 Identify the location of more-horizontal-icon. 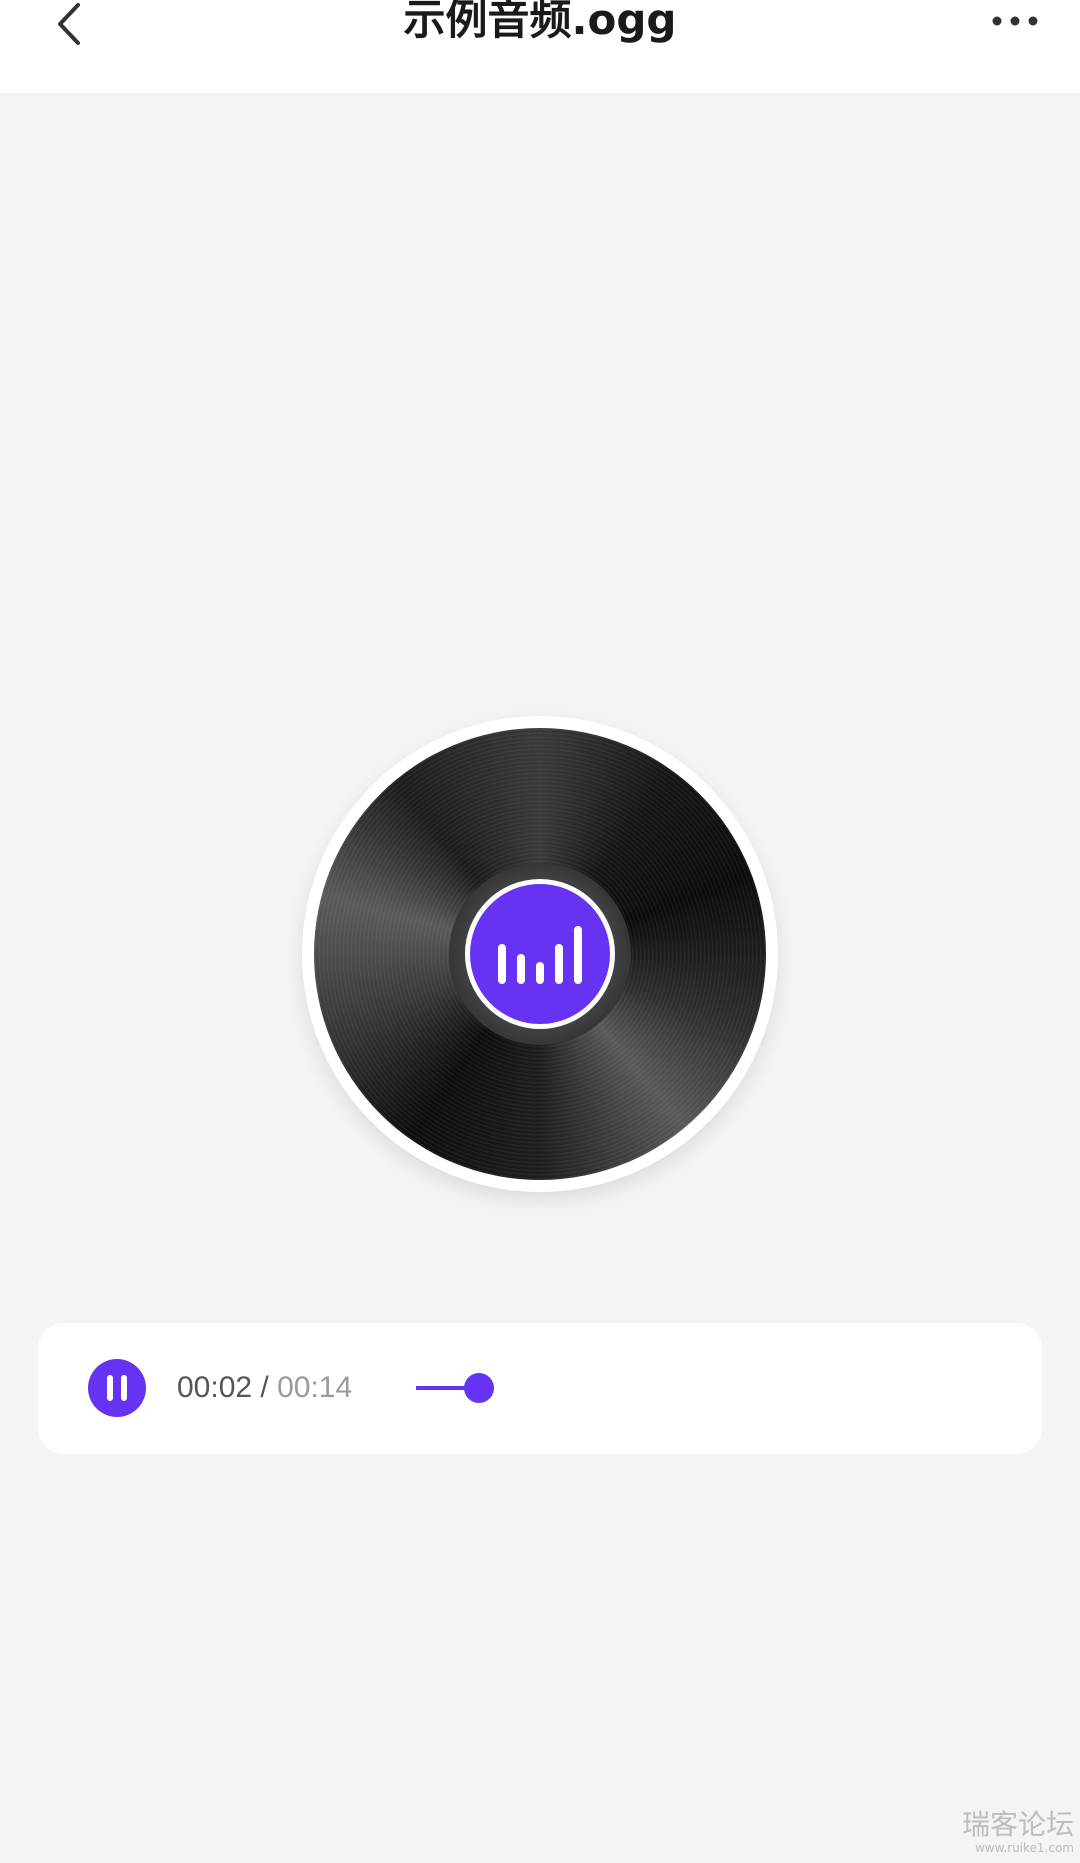
(1015, 21).